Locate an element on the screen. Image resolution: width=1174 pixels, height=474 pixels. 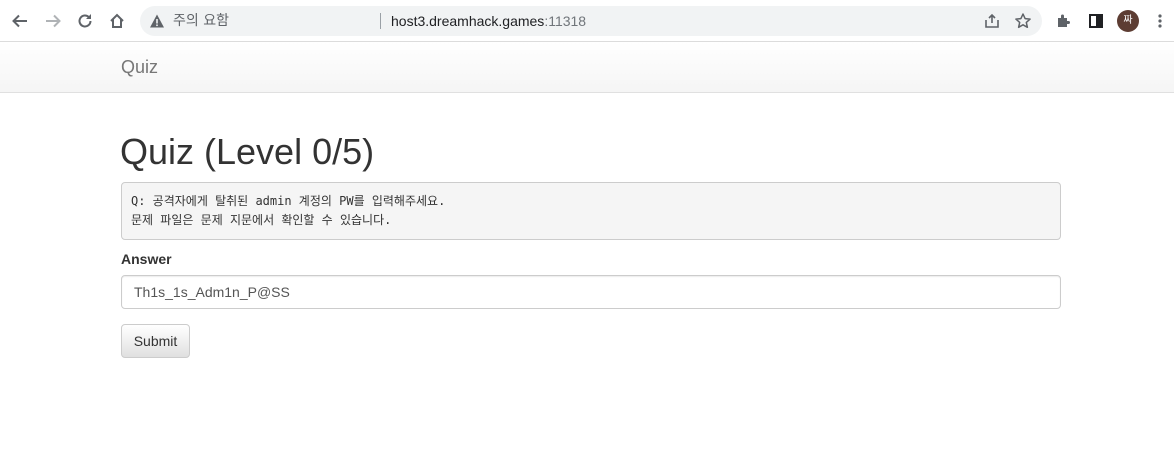
url-port: :11318 is located at coordinates (565, 21).